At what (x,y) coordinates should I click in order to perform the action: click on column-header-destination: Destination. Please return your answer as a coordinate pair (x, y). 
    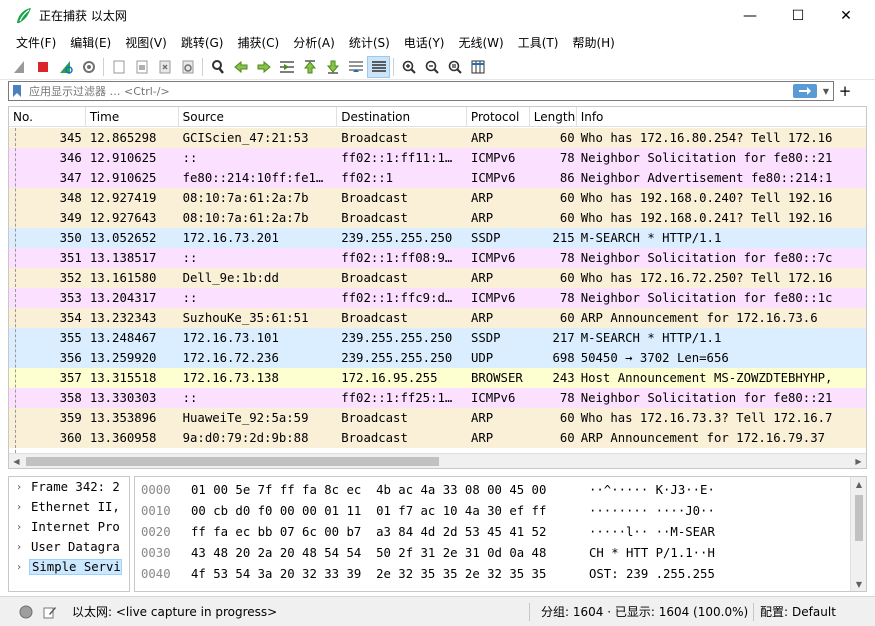
    Looking at the image, I should click on (402, 117).